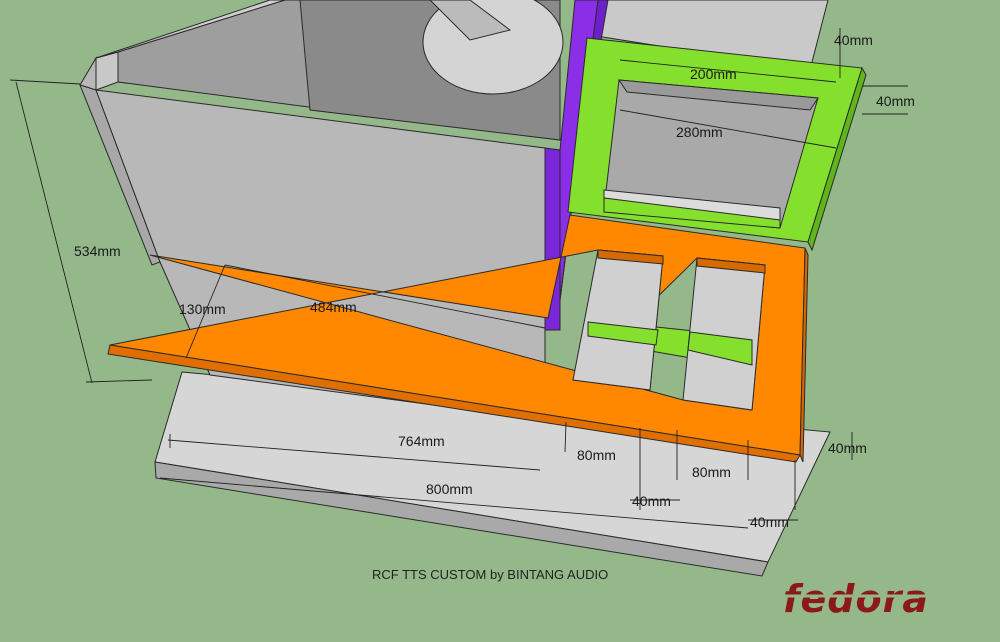 This screenshot has height=642, width=1000. Describe the element at coordinates (333, 307) in the screenshot. I see `dim-strip-length: 484mm` at that location.